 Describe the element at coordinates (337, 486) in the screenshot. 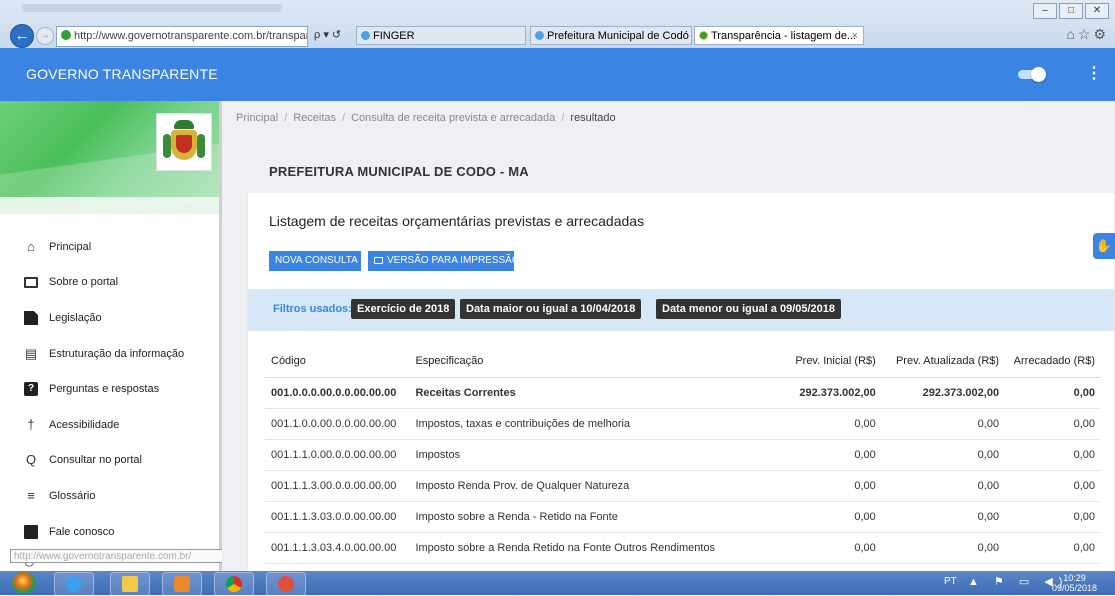

I see `cell-codigo: 001.1.1.3.00.0.0.00.00.00` at that location.